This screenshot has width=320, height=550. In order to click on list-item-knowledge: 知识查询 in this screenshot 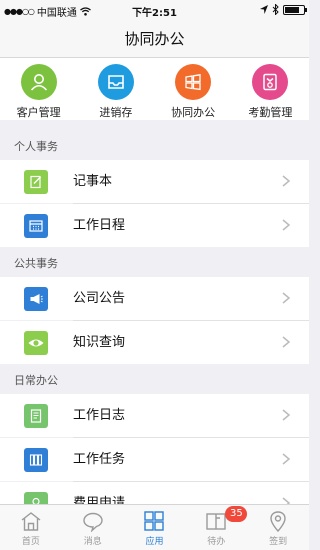, I will do `click(154, 342)`.